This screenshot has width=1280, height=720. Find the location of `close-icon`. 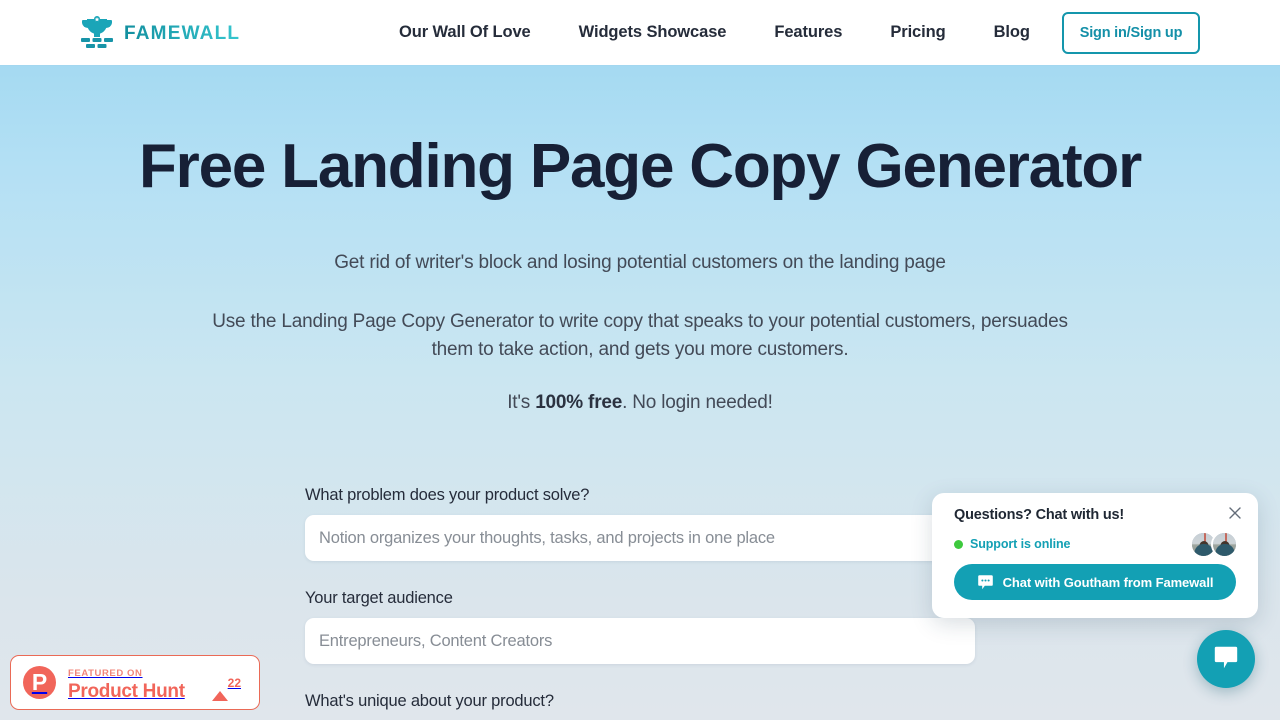

close-icon is located at coordinates (1235, 513).